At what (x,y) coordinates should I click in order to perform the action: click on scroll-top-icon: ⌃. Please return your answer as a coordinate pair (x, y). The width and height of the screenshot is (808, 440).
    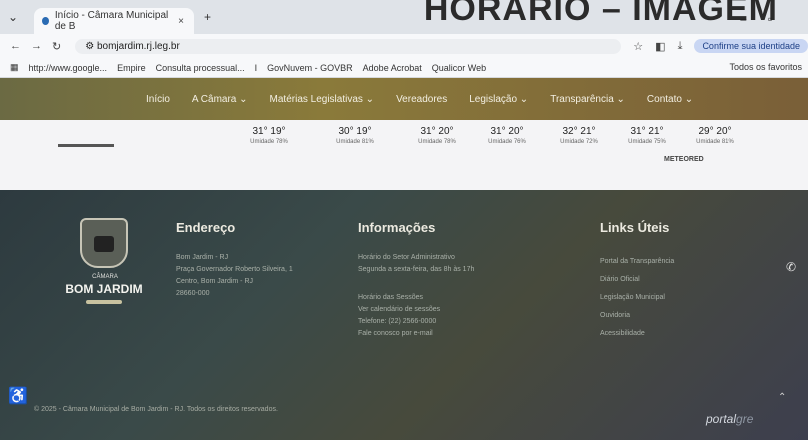
    Looking at the image, I should click on (782, 397).